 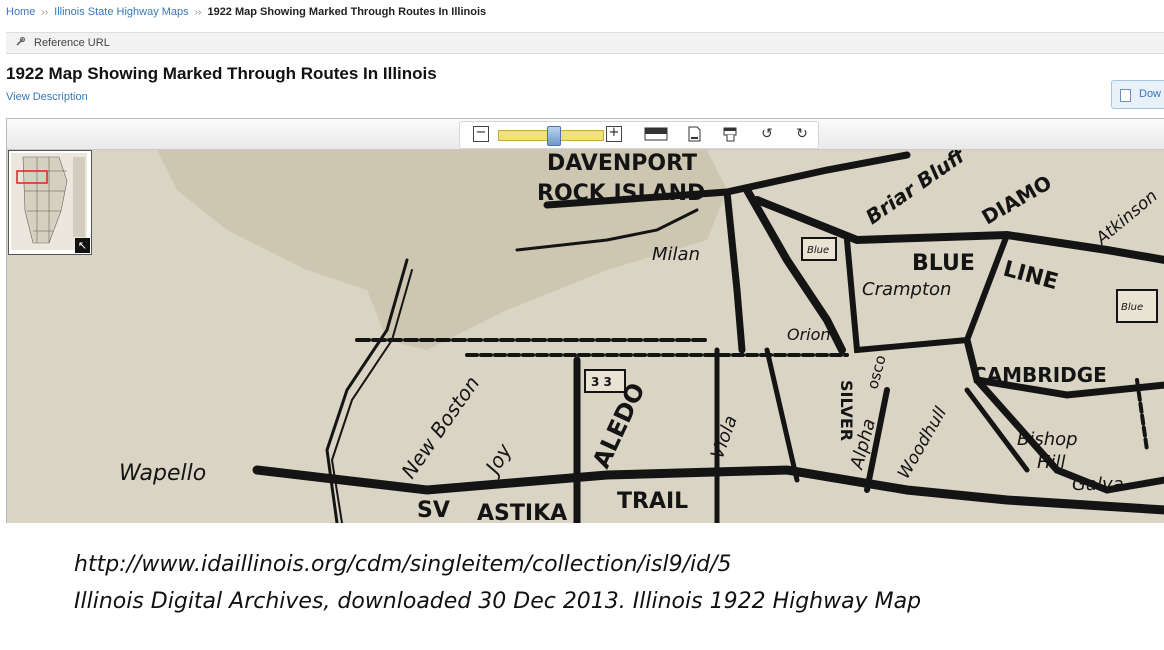 I want to click on map-label-silver: SILVER, so click(x=846, y=410).